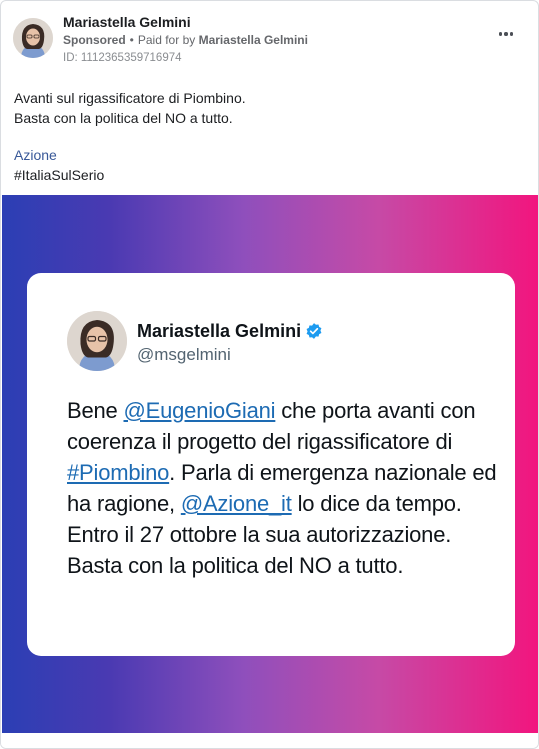 The image size is (539, 749). I want to click on sponsored-label: Sponsored, so click(94, 40).